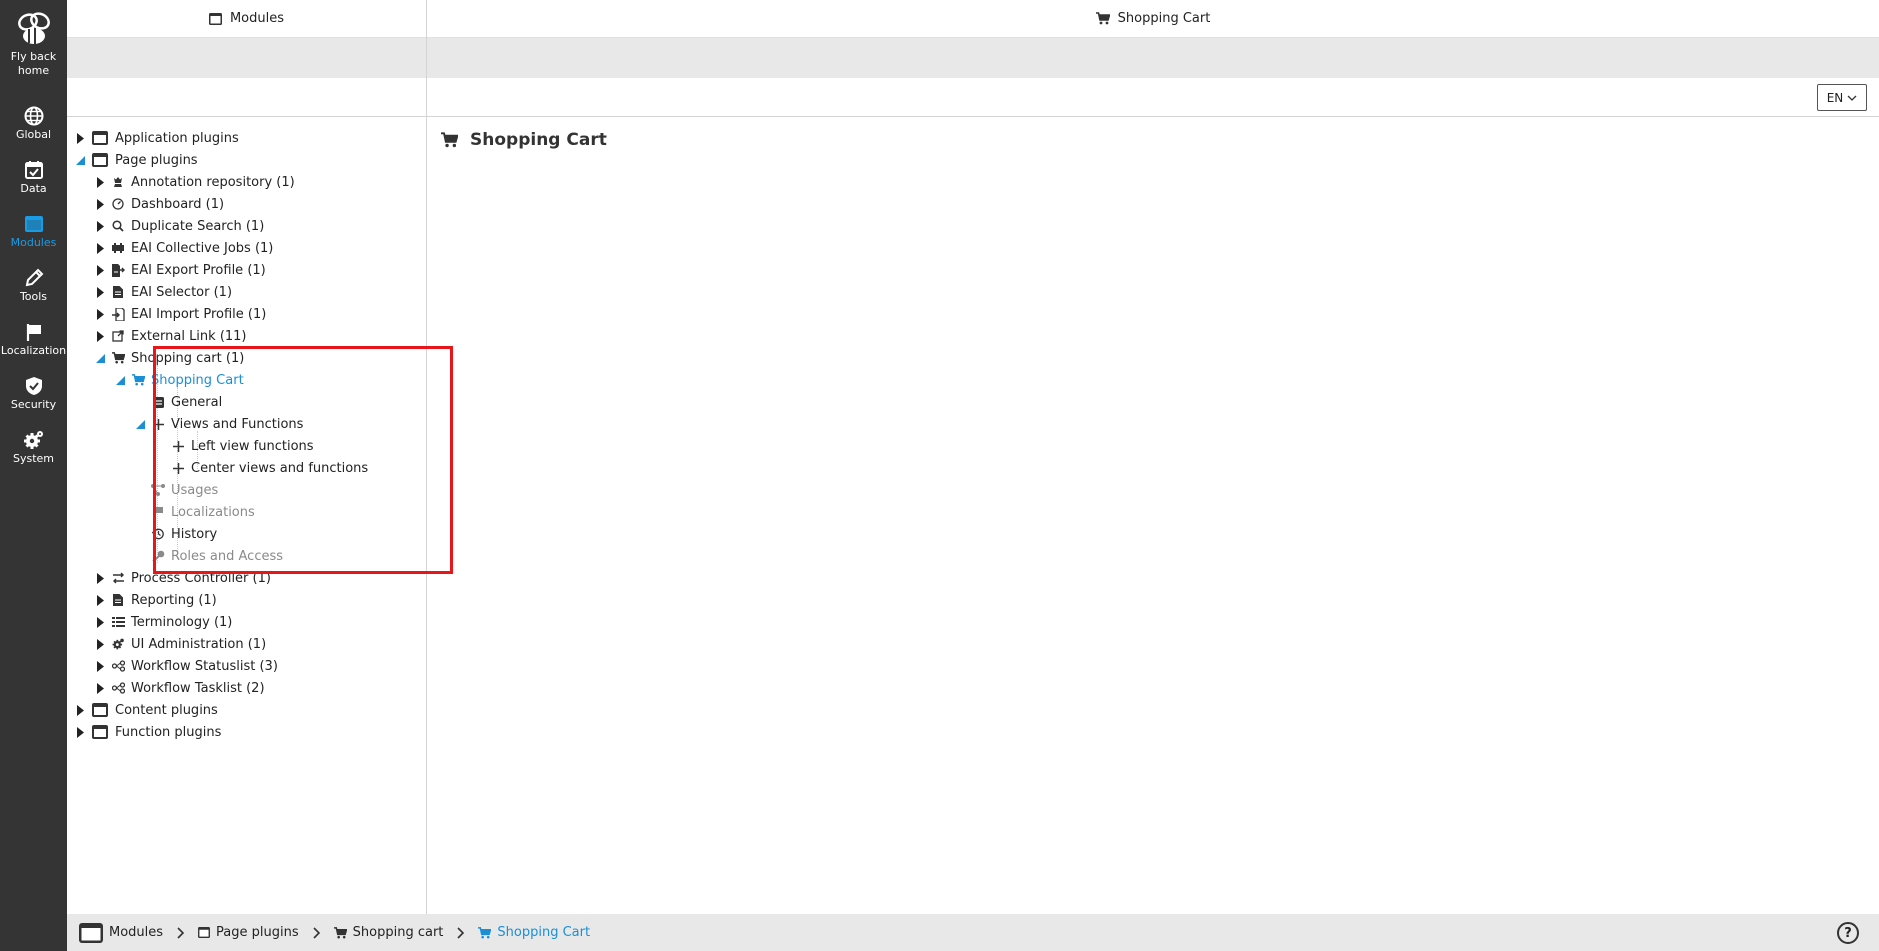 The image size is (1879, 951). I want to click on breadcrumb-label: Shopping cart, so click(398, 932).